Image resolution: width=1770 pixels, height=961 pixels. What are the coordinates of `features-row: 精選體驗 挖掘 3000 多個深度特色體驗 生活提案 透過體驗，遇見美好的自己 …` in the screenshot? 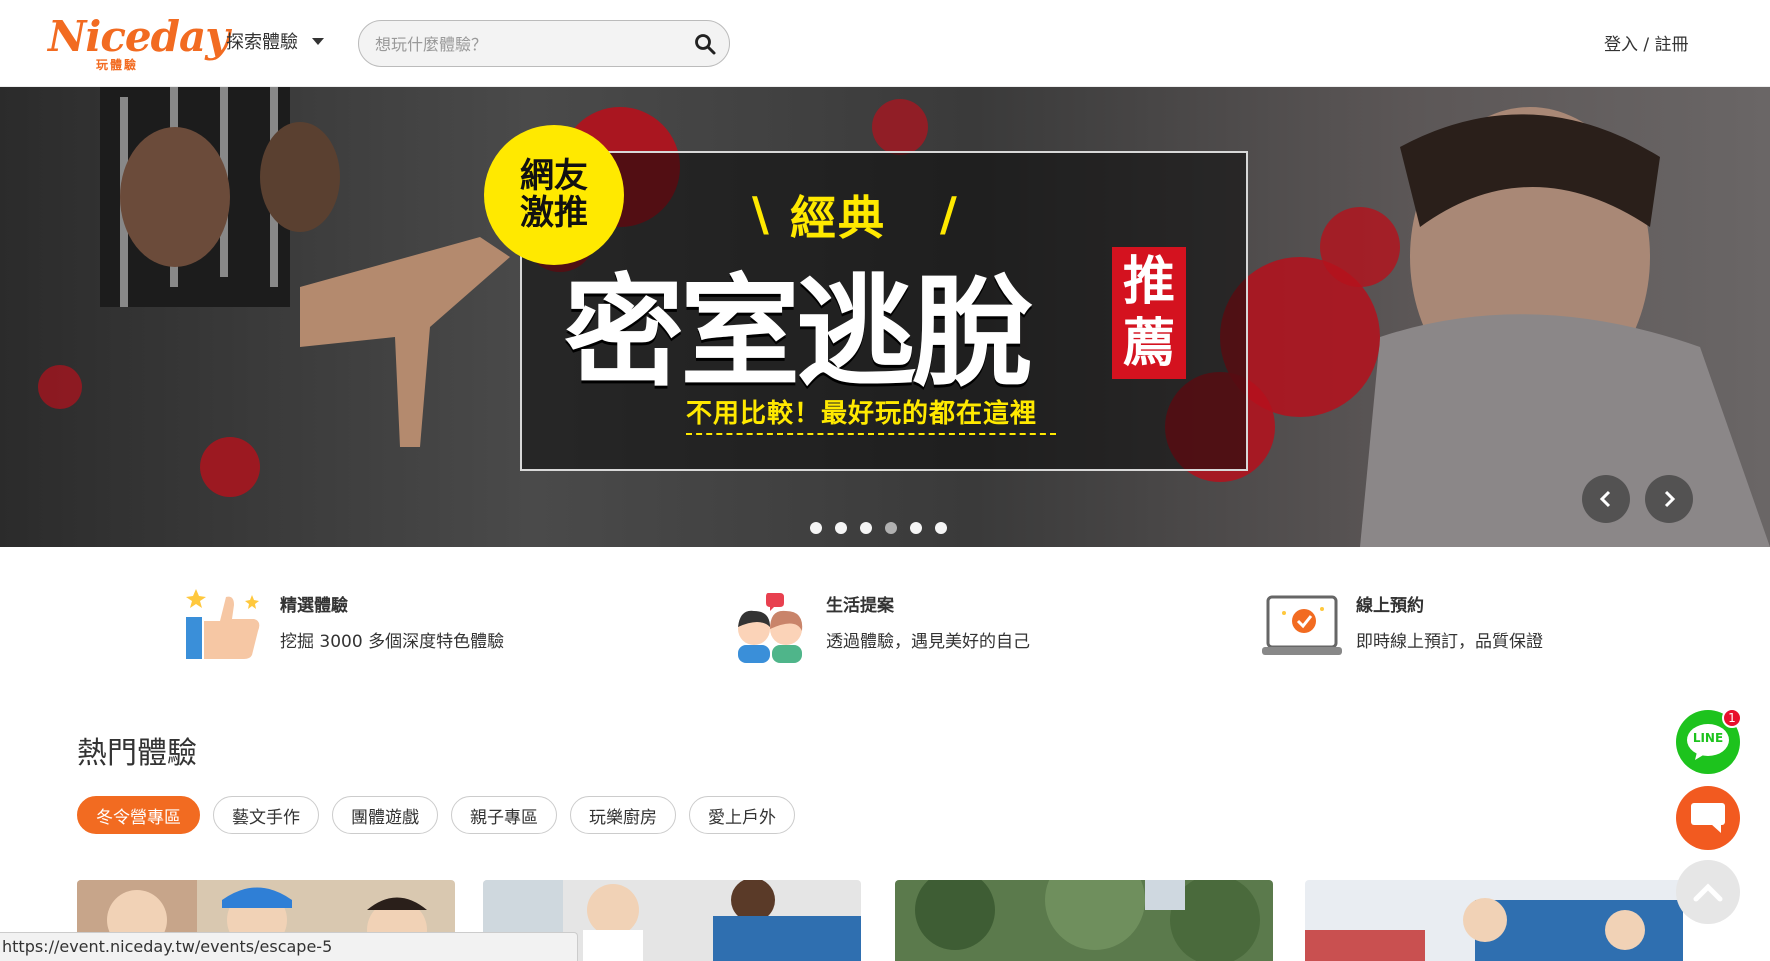 It's located at (885, 617).